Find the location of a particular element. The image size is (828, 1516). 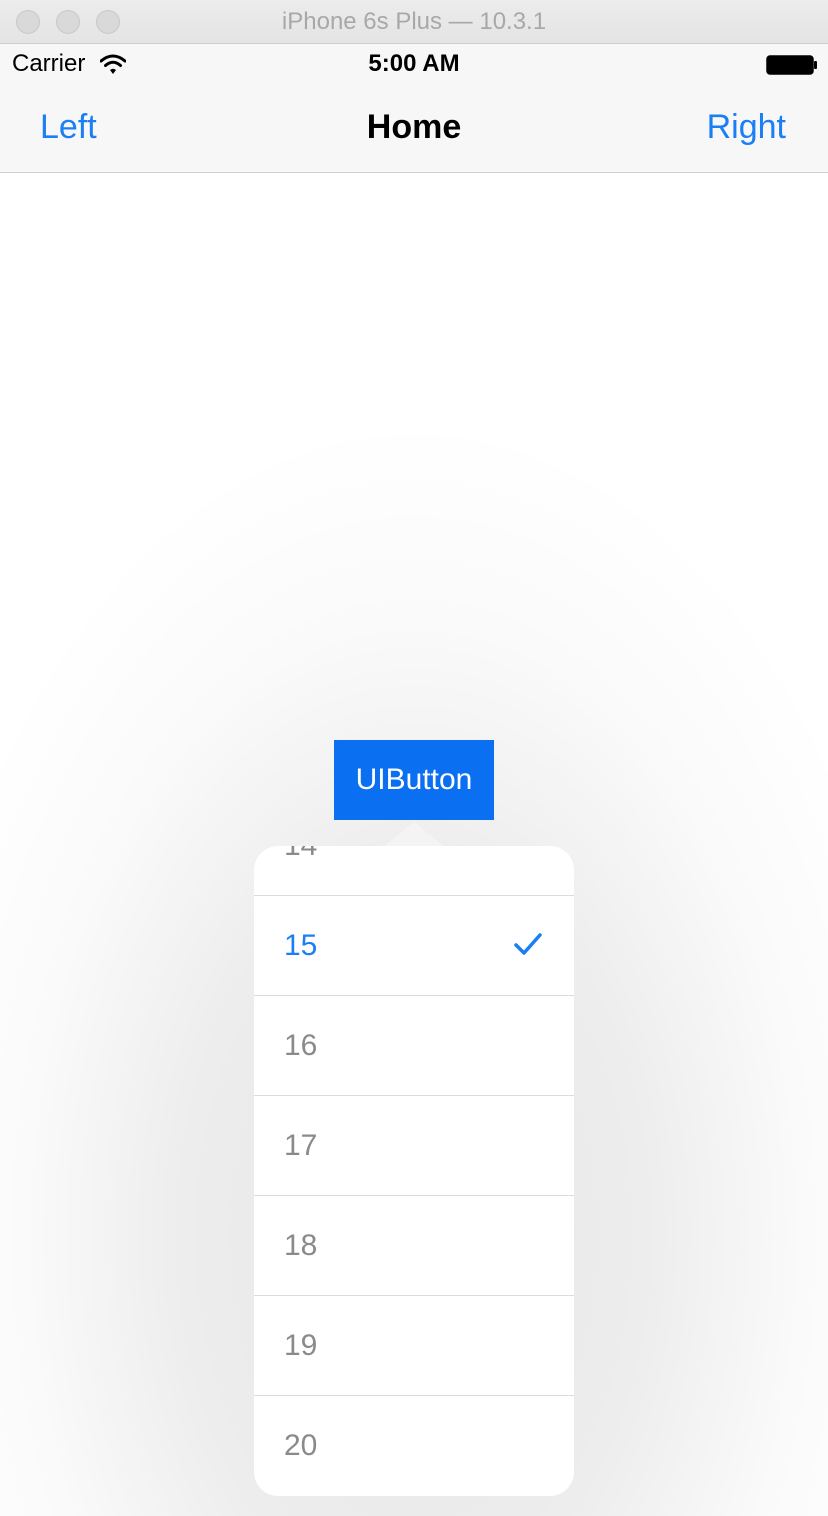

popover-row-17: 17 is located at coordinates (414, 1146).